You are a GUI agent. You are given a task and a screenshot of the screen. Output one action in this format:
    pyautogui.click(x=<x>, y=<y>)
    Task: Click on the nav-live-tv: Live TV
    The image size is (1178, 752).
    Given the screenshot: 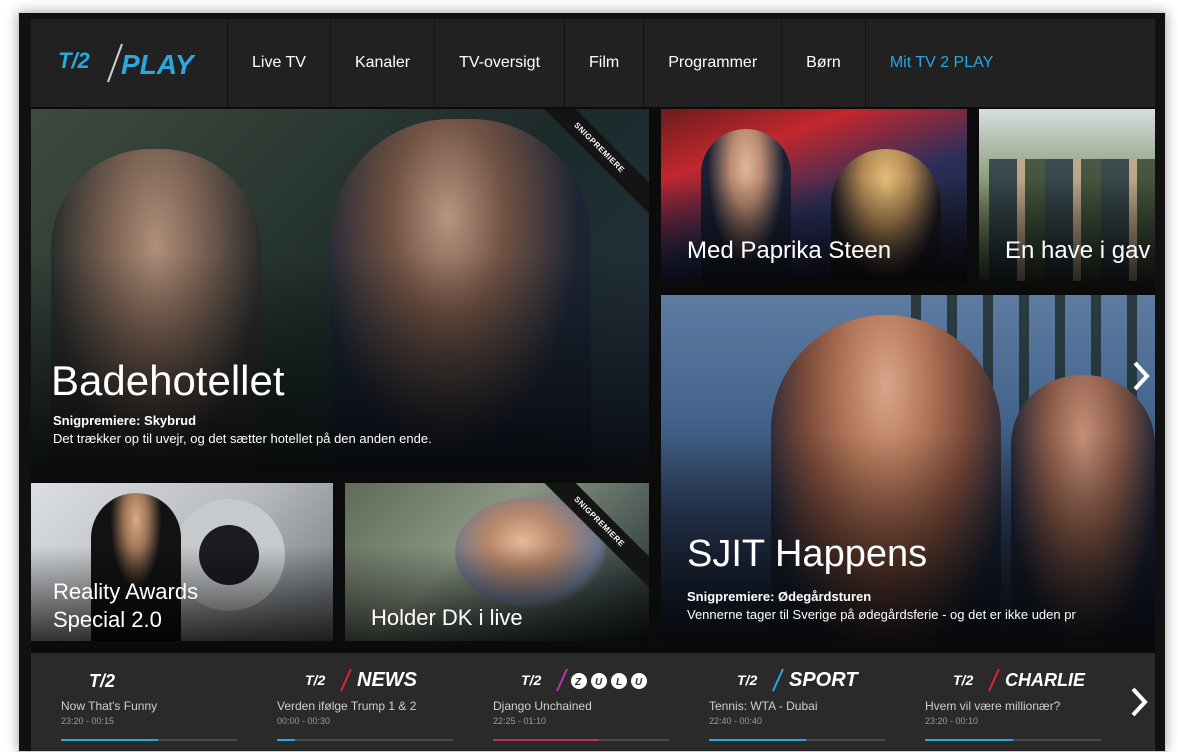 What is the action you would take?
    pyautogui.click(x=279, y=63)
    